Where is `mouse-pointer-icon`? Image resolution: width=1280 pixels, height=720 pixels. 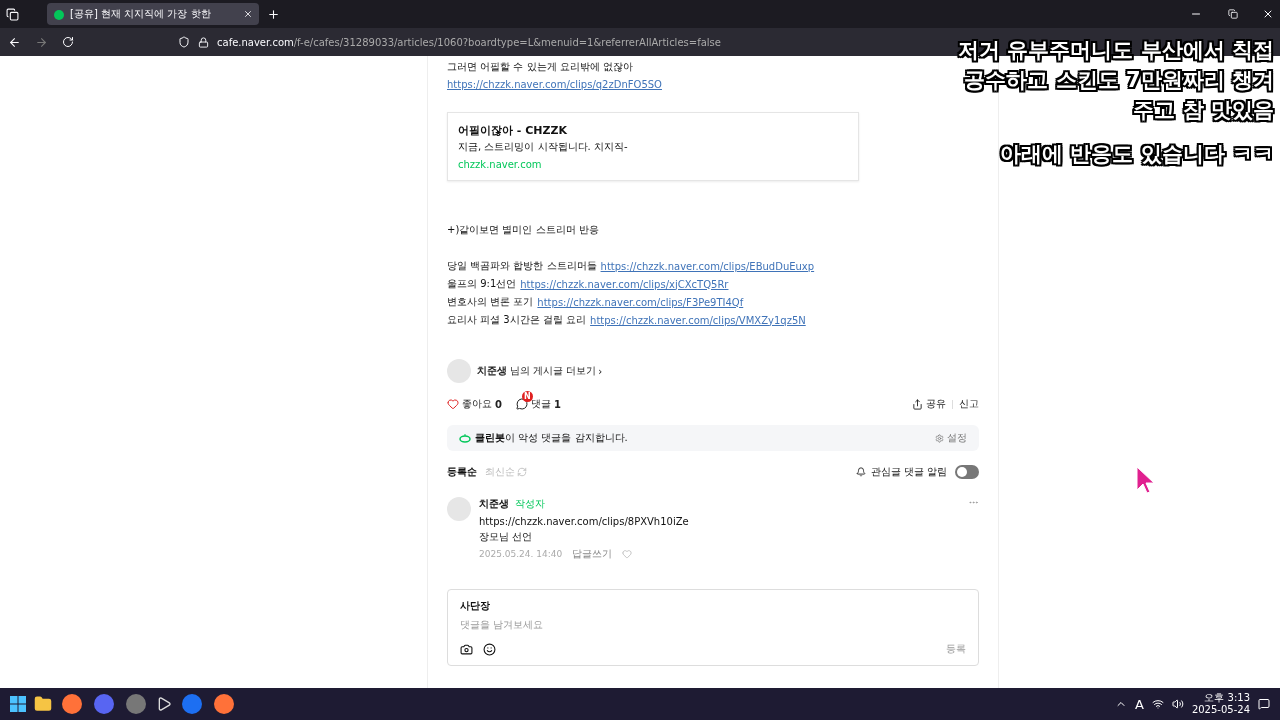 mouse-pointer-icon is located at coordinates (1146, 480).